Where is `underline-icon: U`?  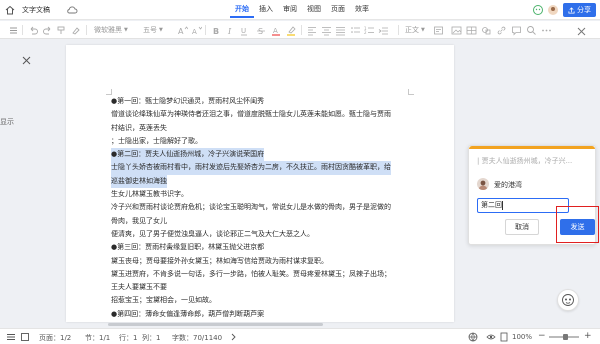
underline-icon: U is located at coordinates (244, 30).